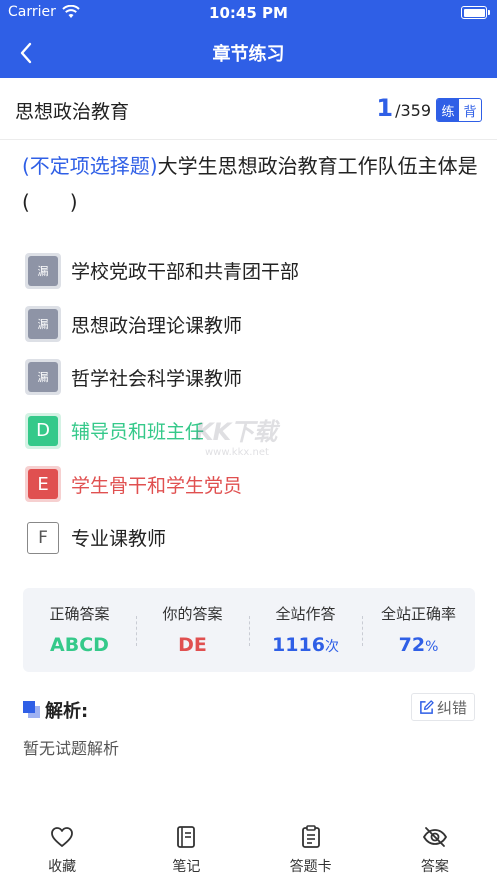 The width and height of the screenshot is (497, 883). Describe the element at coordinates (119, 539) in the screenshot. I see `option-f-text: 专业课教师` at that location.